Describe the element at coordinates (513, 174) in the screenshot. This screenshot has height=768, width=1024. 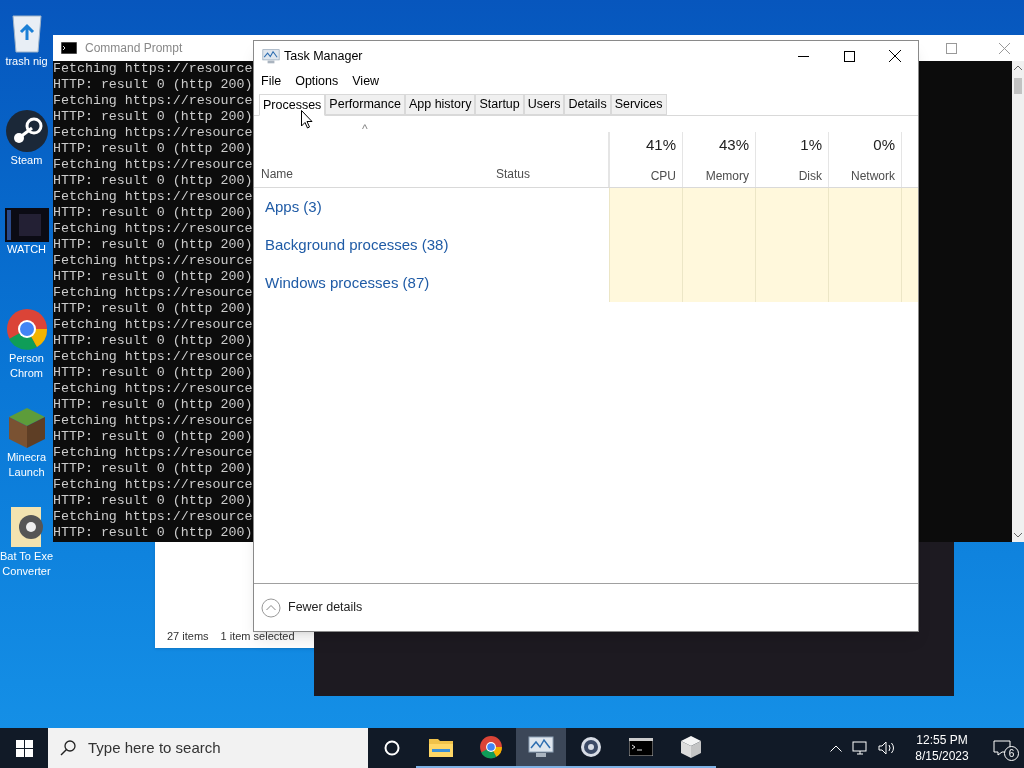
I see `column-label: Status` at that location.